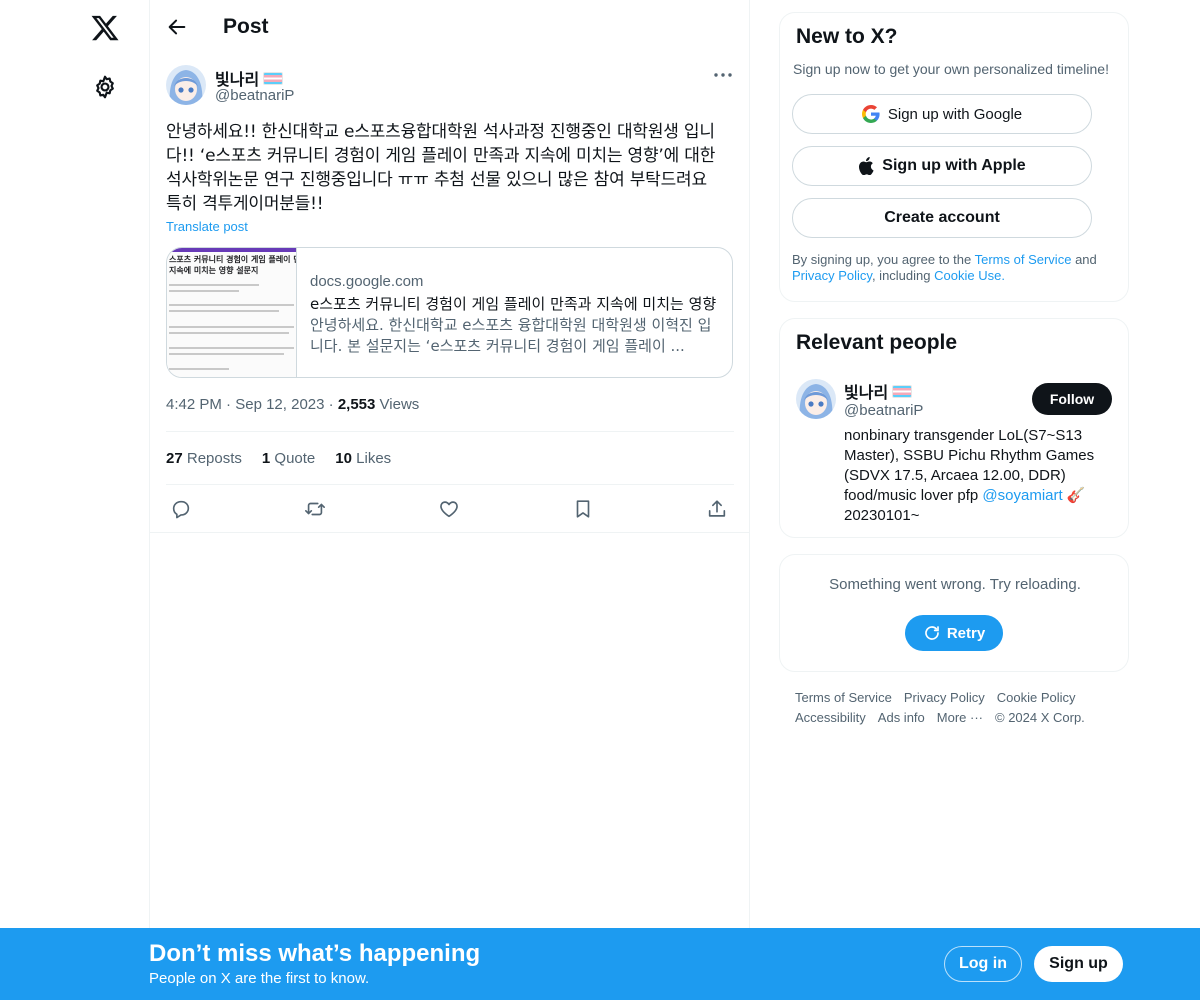 Image resolution: width=1200 pixels, height=1000 pixels. Describe the element at coordinates (207, 226) in the screenshot. I see `translate-link: Translate post` at that location.